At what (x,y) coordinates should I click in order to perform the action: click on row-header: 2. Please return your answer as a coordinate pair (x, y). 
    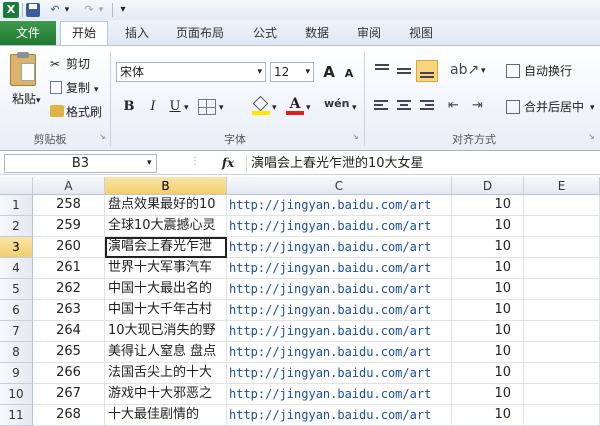
    Looking at the image, I should click on (16, 226).